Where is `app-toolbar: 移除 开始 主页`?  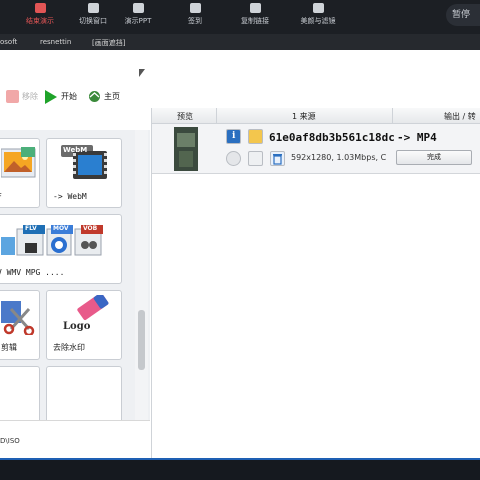 app-toolbar: 移除 开始 主页 is located at coordinates (75, 96).